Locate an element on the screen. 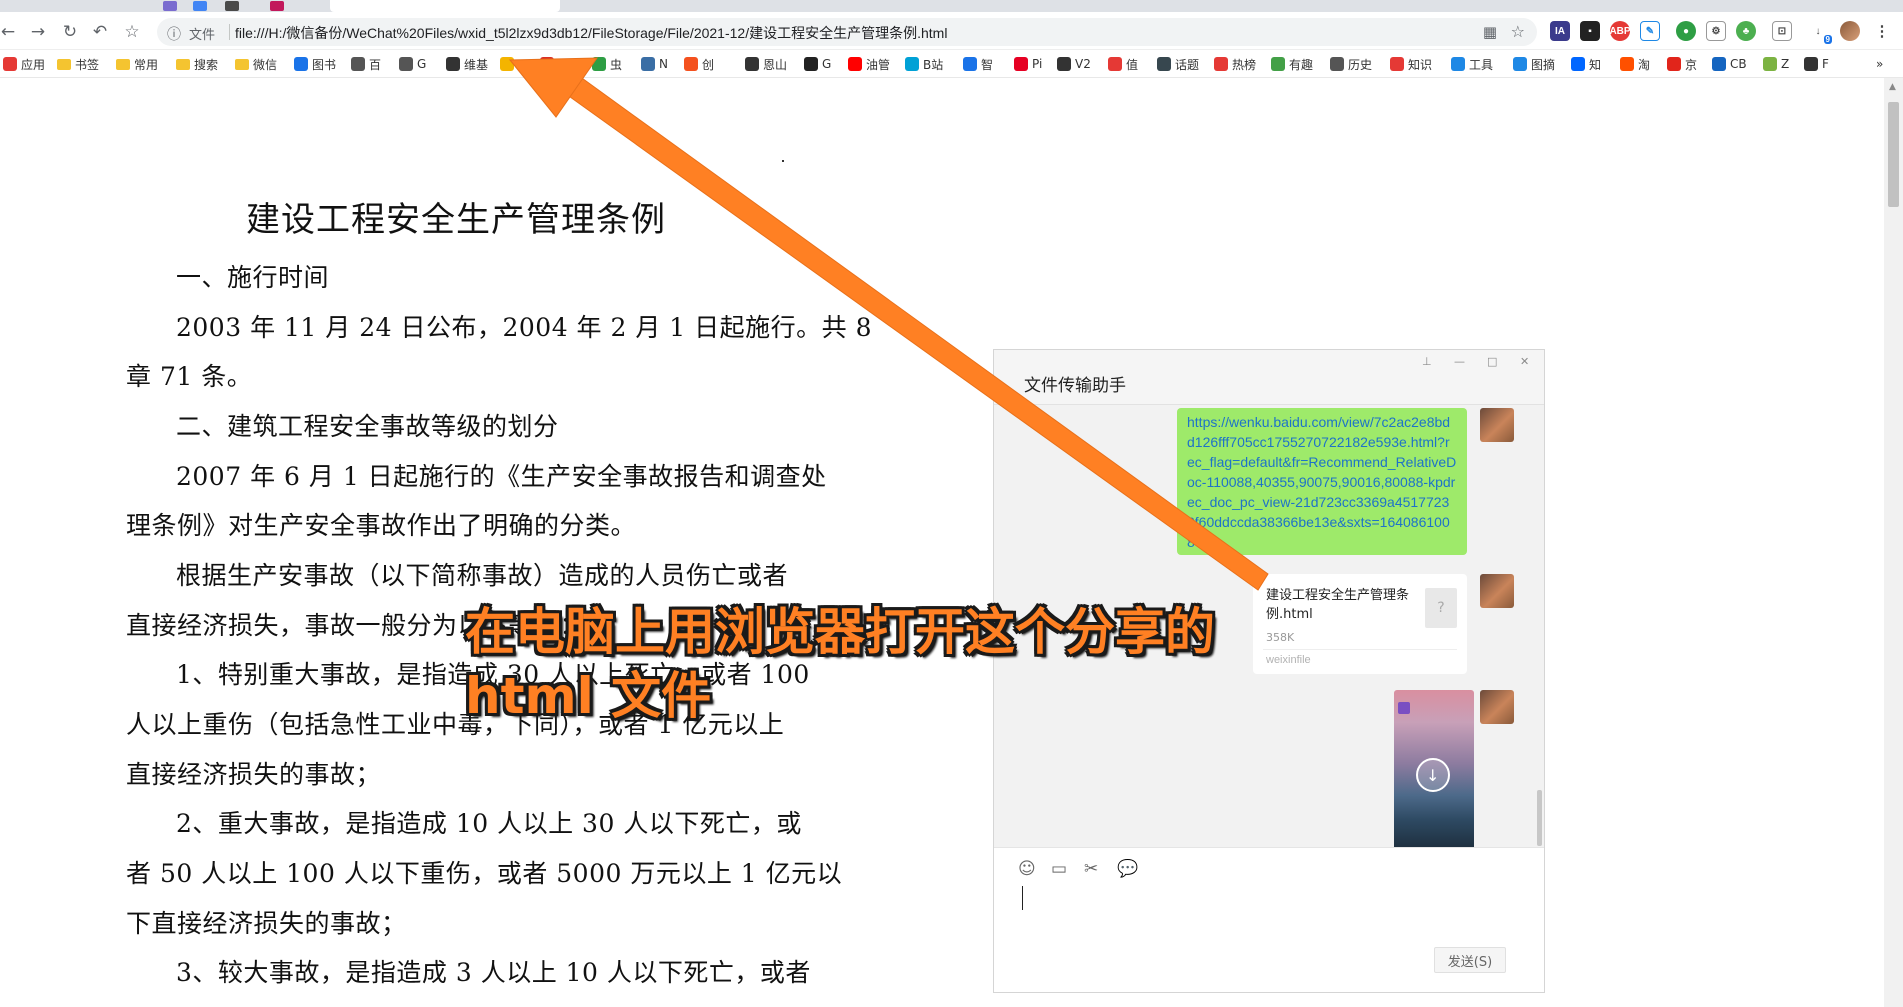 The width and height of the screenshot is (1903, 1007). screenshot-scissors-icon: ✂ is located at coordinates (1091, 869).